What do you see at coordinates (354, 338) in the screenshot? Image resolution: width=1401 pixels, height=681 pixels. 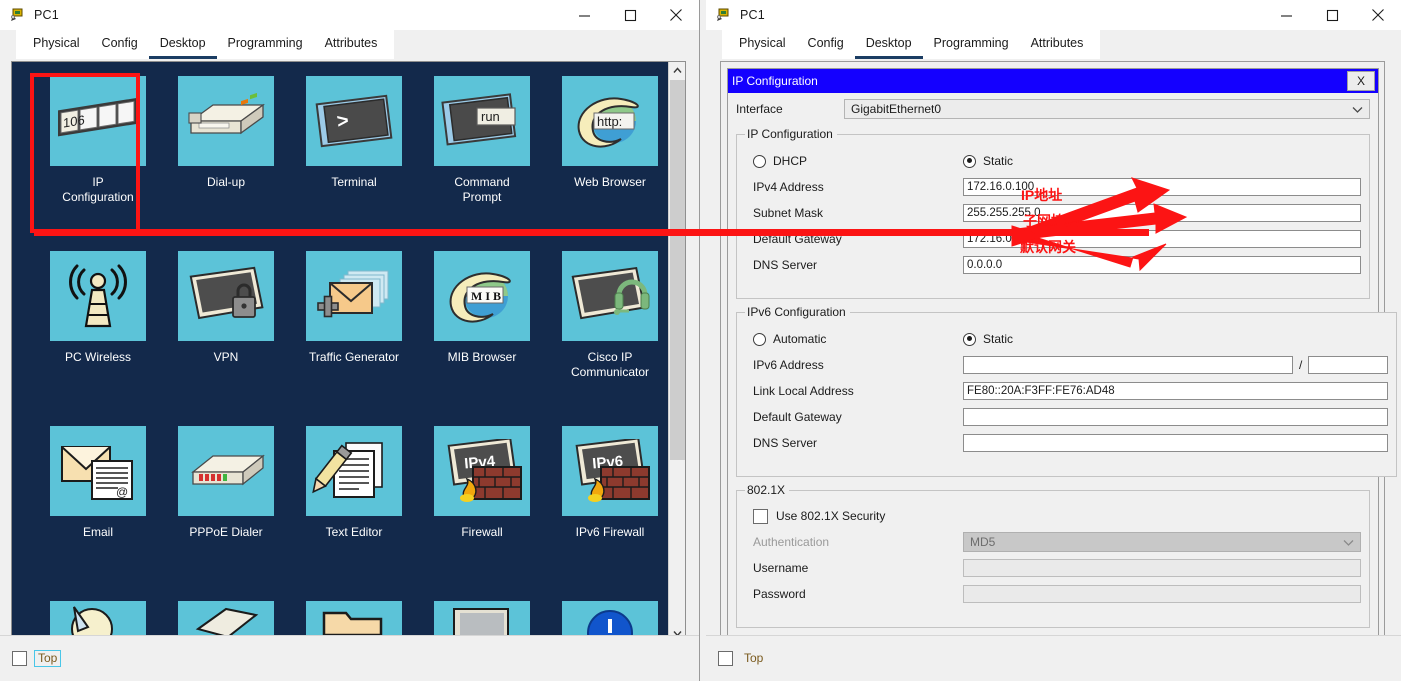 I see `traffic-generator-desktop-icon: Traffic Generator` at bounding box center [354, 338].